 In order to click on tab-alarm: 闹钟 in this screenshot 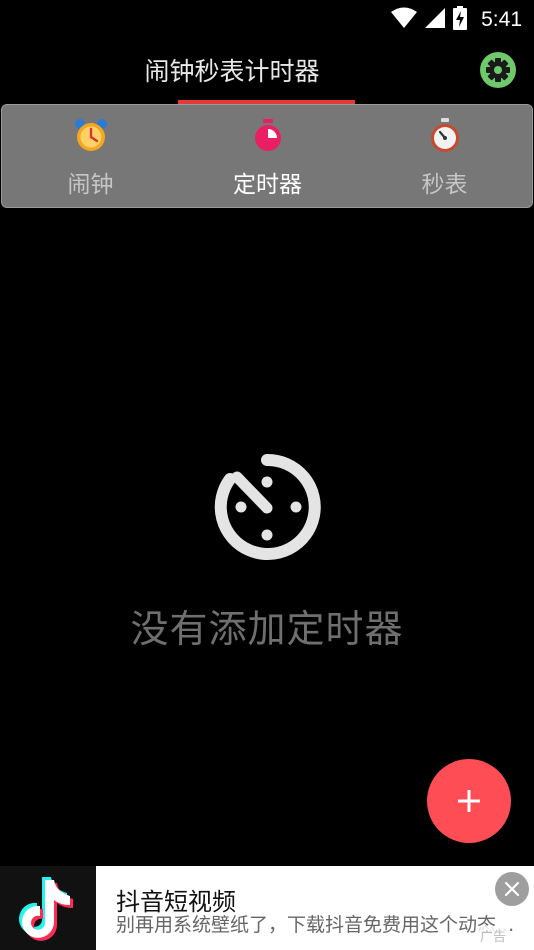, I will do `click(90, 156)`.